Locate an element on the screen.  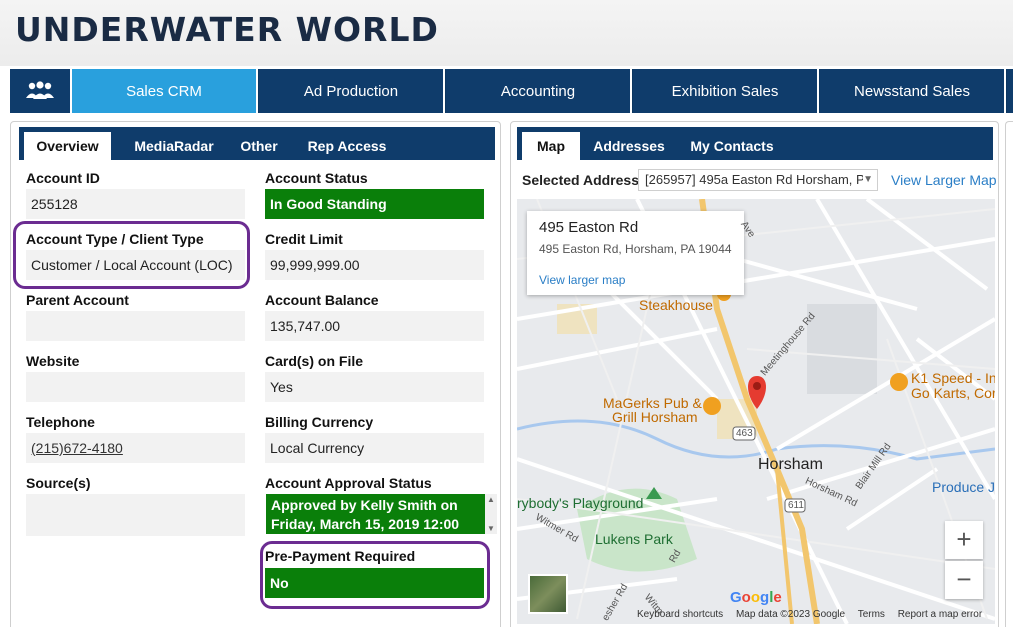
poi-k1-speed-line2: Go Karts, Cor is located at coordinates (953, 393).